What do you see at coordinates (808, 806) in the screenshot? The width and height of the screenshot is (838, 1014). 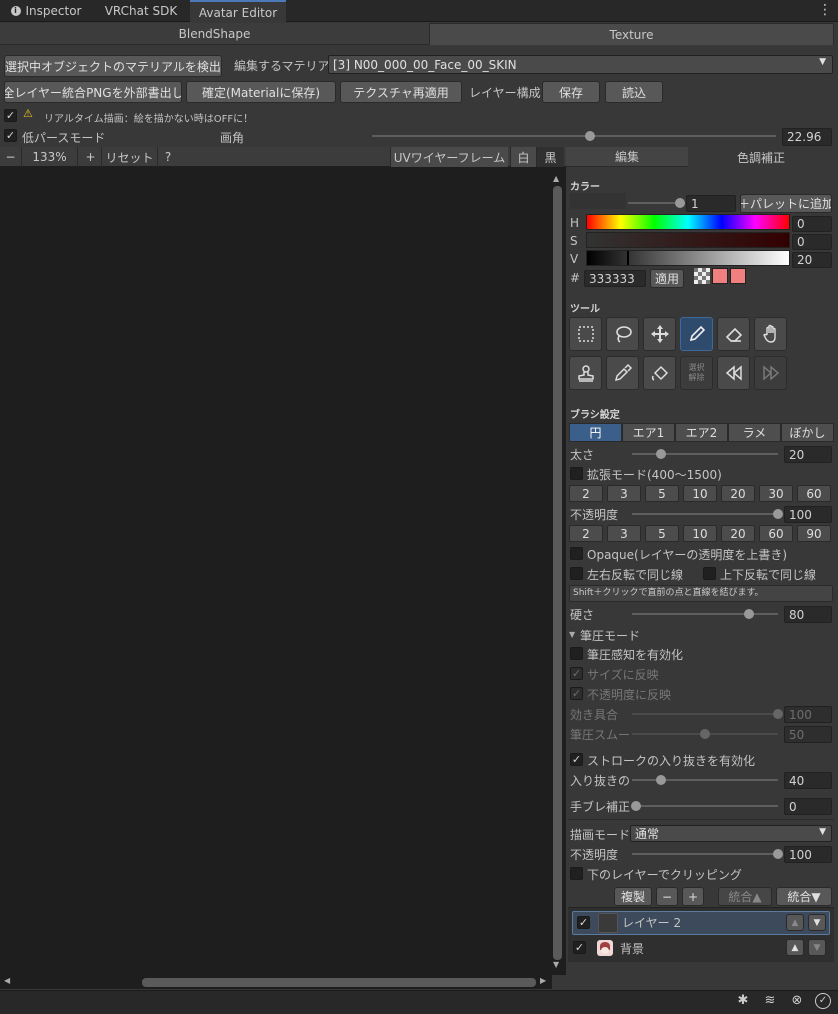 I see `stabilizer-value-field: 0` at bounding box center [808, 806].